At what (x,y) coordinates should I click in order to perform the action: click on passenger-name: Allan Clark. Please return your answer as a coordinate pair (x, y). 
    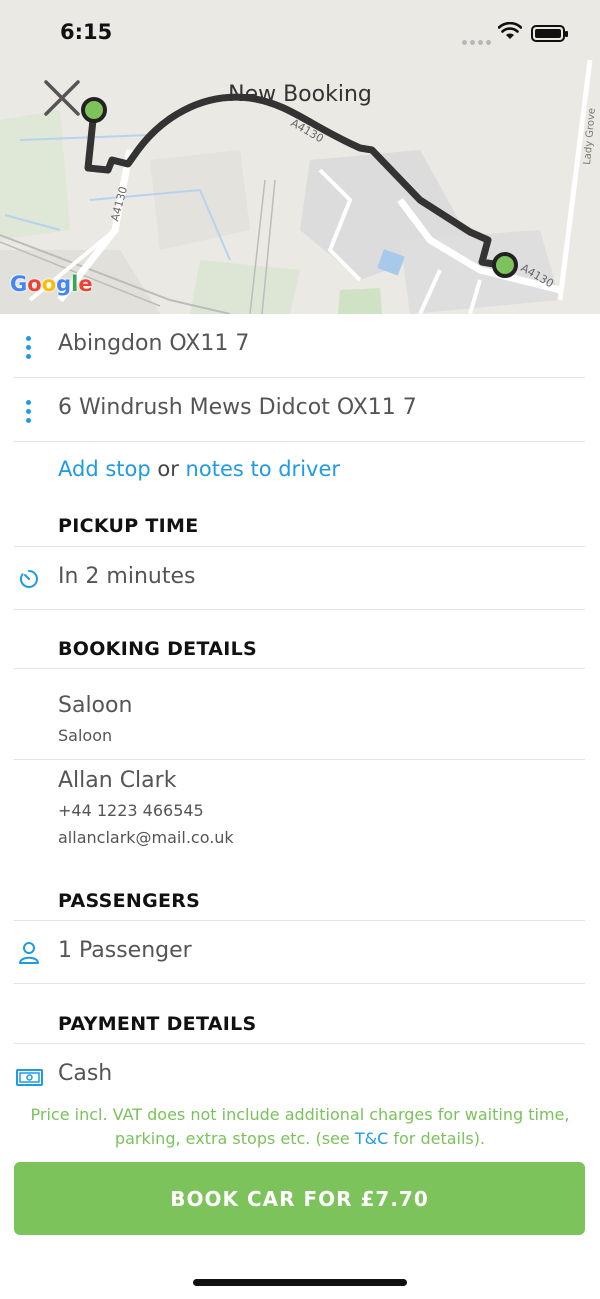
    Looking at the image, I should click on (117, 780).